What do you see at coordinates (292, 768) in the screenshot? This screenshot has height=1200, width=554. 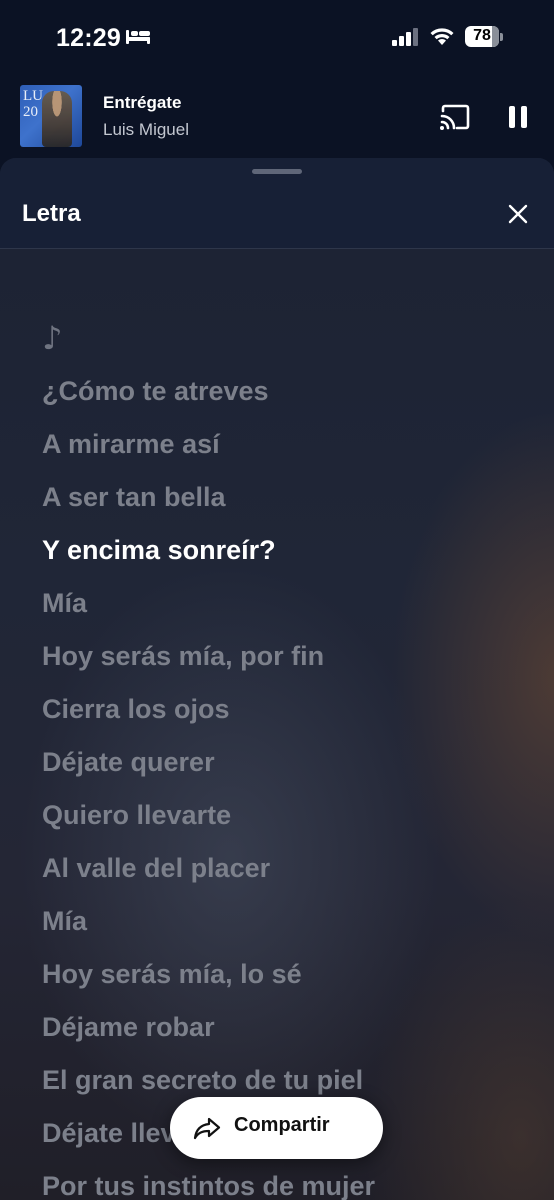 I see `lyric-line: Déjate querer` at bounding box center [292, 768].